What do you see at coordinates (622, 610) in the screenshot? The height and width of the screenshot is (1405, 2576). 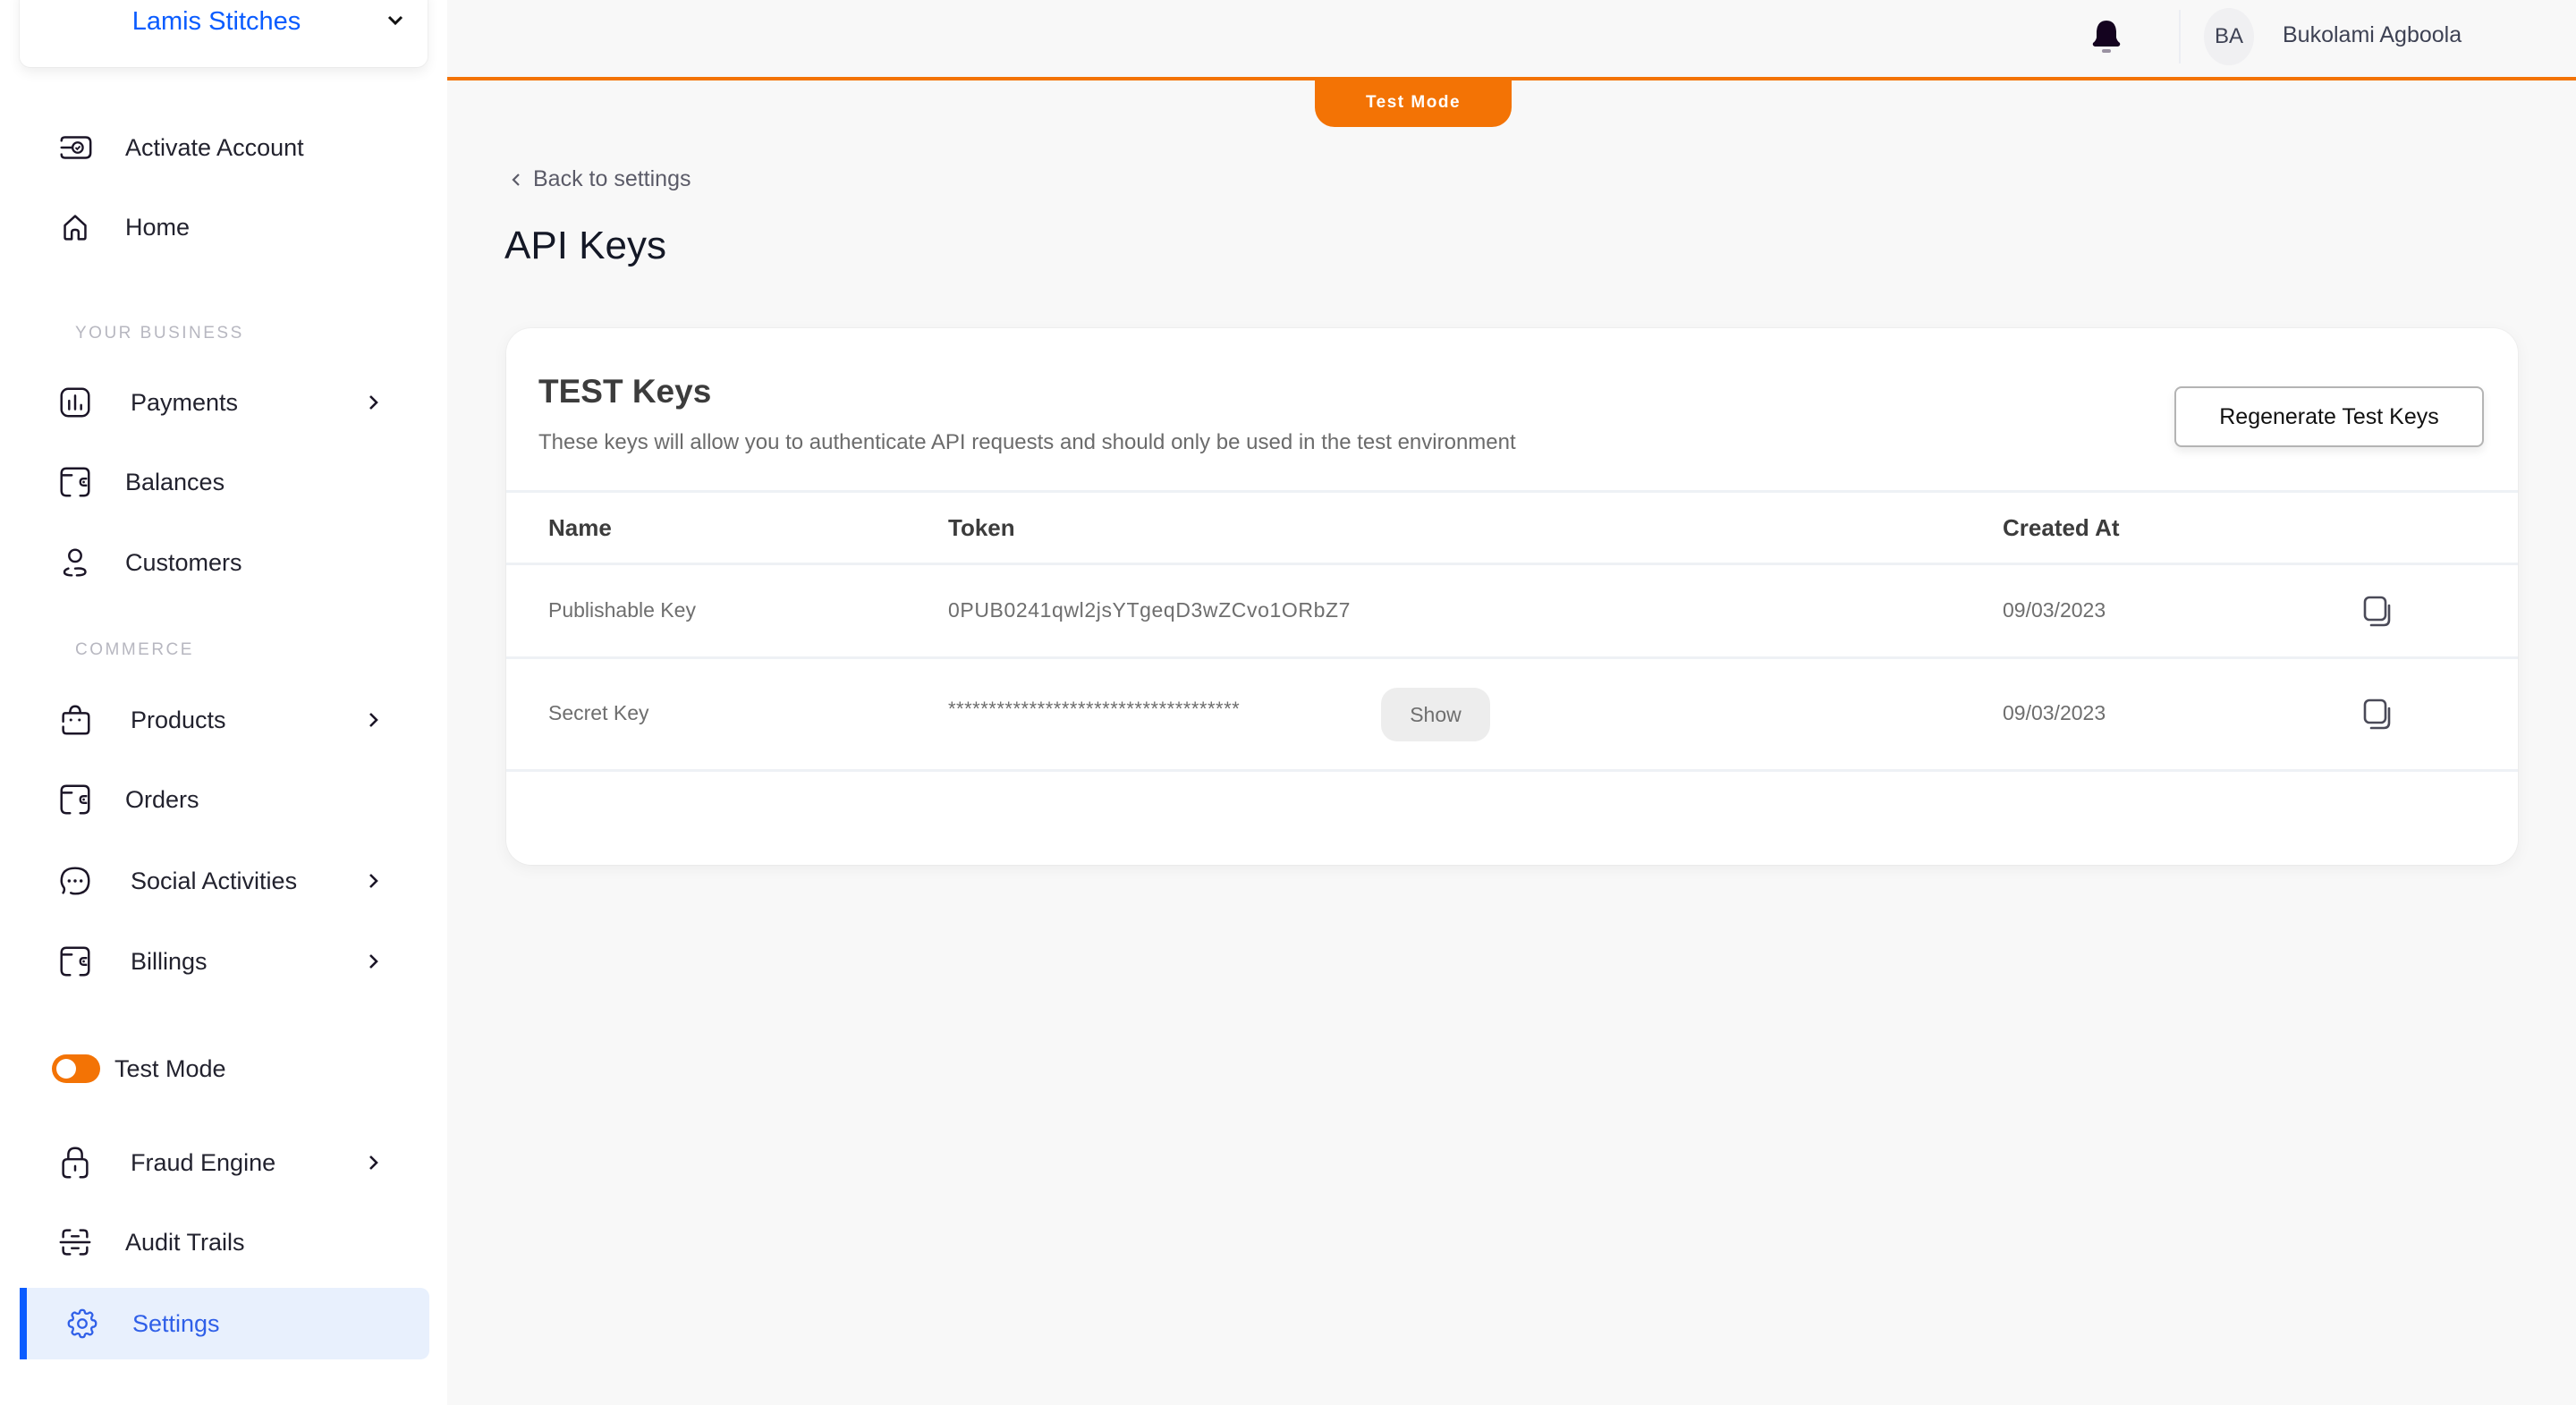 I see `key-name: Publishable Key` at bounding box center [622, 610].